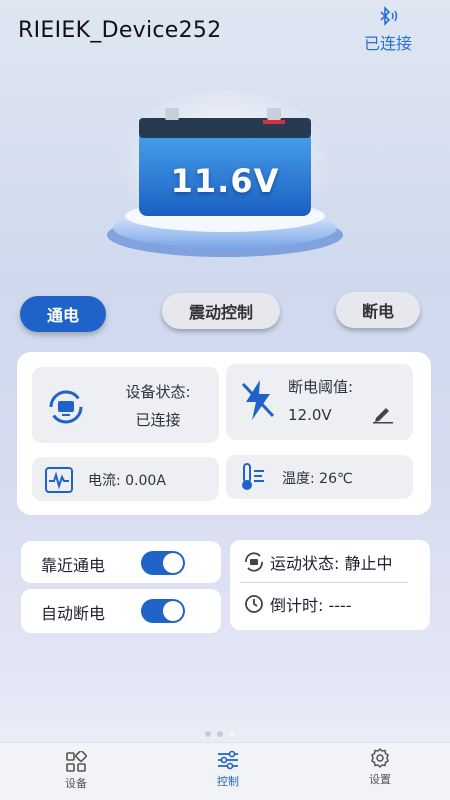 Image resolution: width=450 pixels, height=800 pixels. Describe the element at coordinates (121, 562) in the screenshot. I see `proximity-power-card: 靠近通电` at that location.